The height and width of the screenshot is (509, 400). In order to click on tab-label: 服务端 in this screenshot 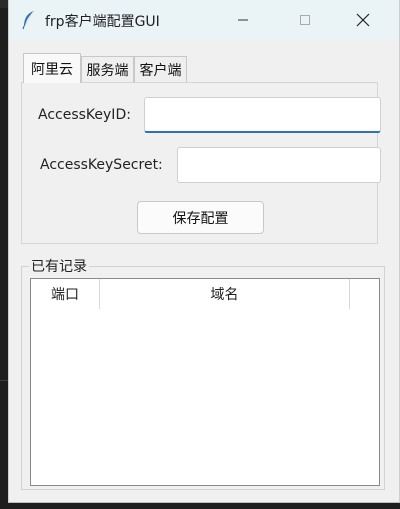, I will do `click(107, 70)`.